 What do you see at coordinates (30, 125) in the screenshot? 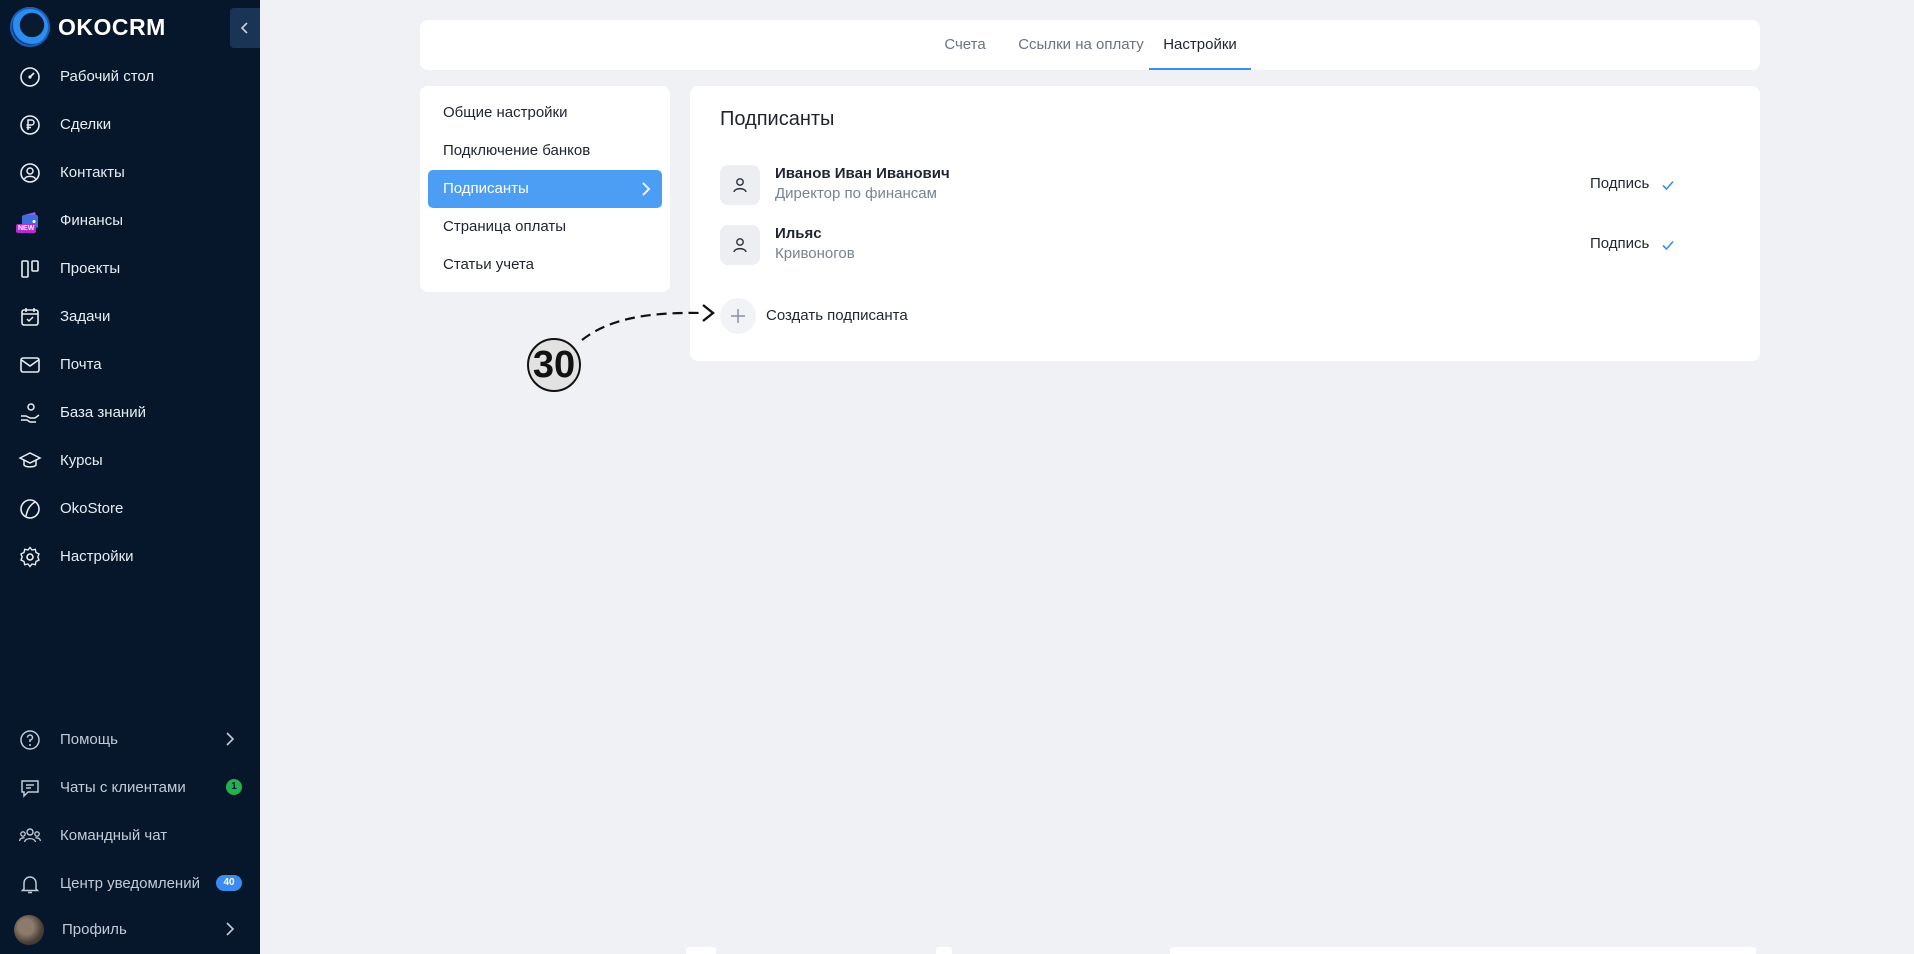
I see `ruble-icon` at bounding box center [30, 125].